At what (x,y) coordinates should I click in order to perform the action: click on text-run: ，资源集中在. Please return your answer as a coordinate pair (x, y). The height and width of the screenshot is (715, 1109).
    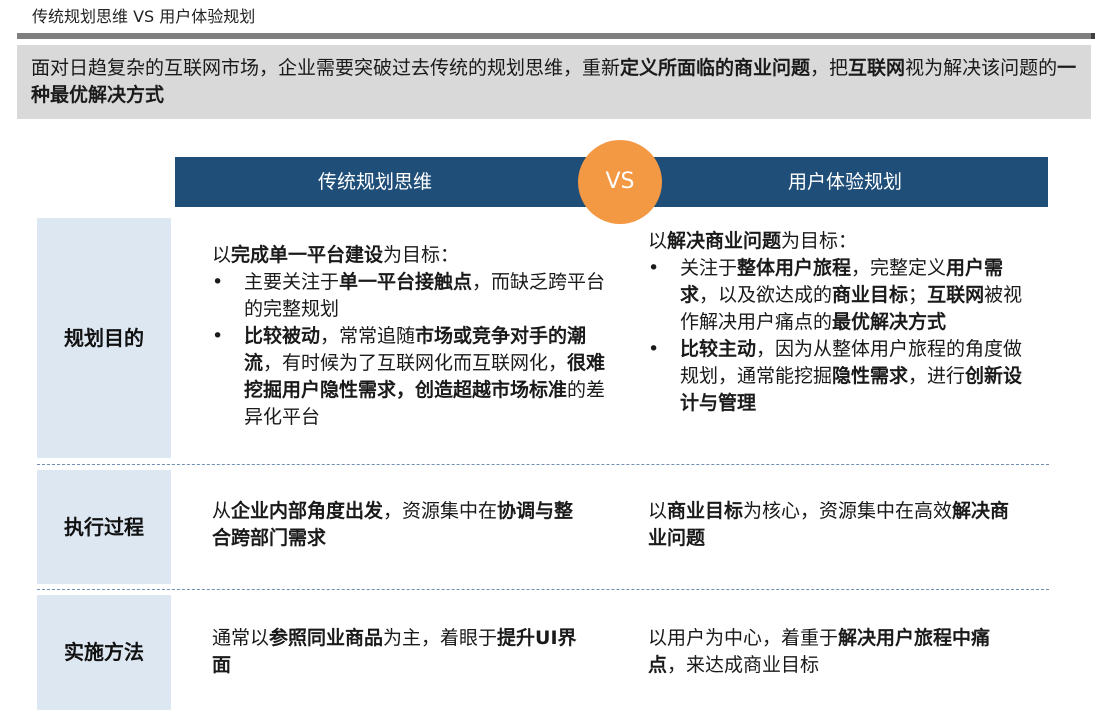
    Looking at the image, I should click on (440, 511).